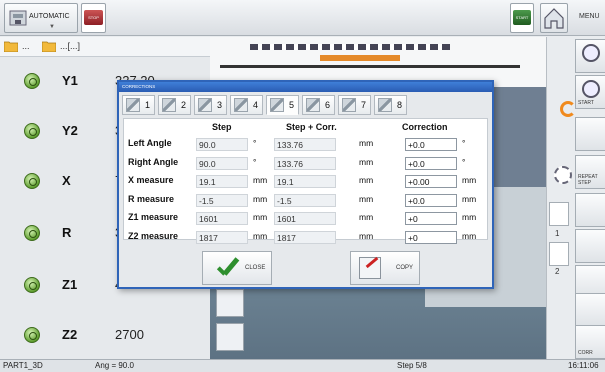  What do you see at coordinates (400, 105) in the screenshot?
I see `tab-label: 8` at bounding box center [400, 105].